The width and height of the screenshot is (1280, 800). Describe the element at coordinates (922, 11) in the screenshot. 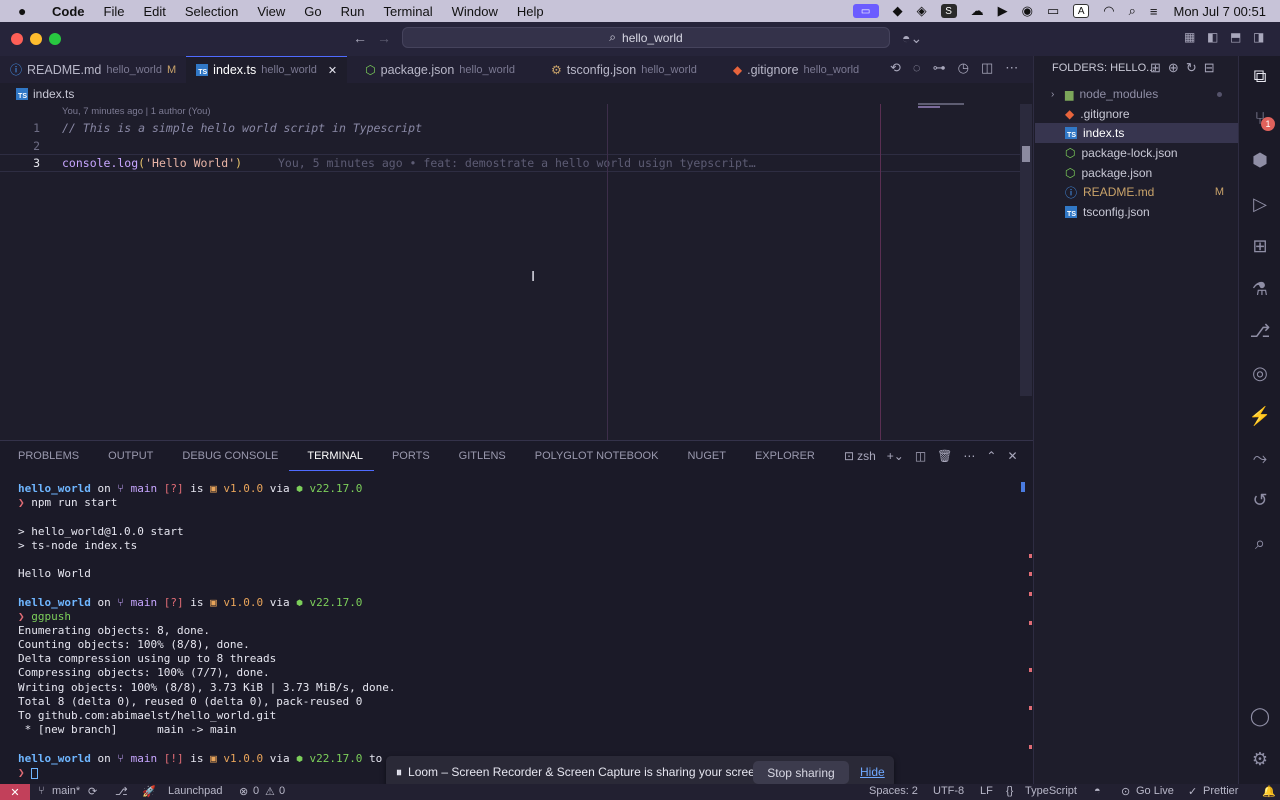

I see `shield-icon: ◈` at that location.